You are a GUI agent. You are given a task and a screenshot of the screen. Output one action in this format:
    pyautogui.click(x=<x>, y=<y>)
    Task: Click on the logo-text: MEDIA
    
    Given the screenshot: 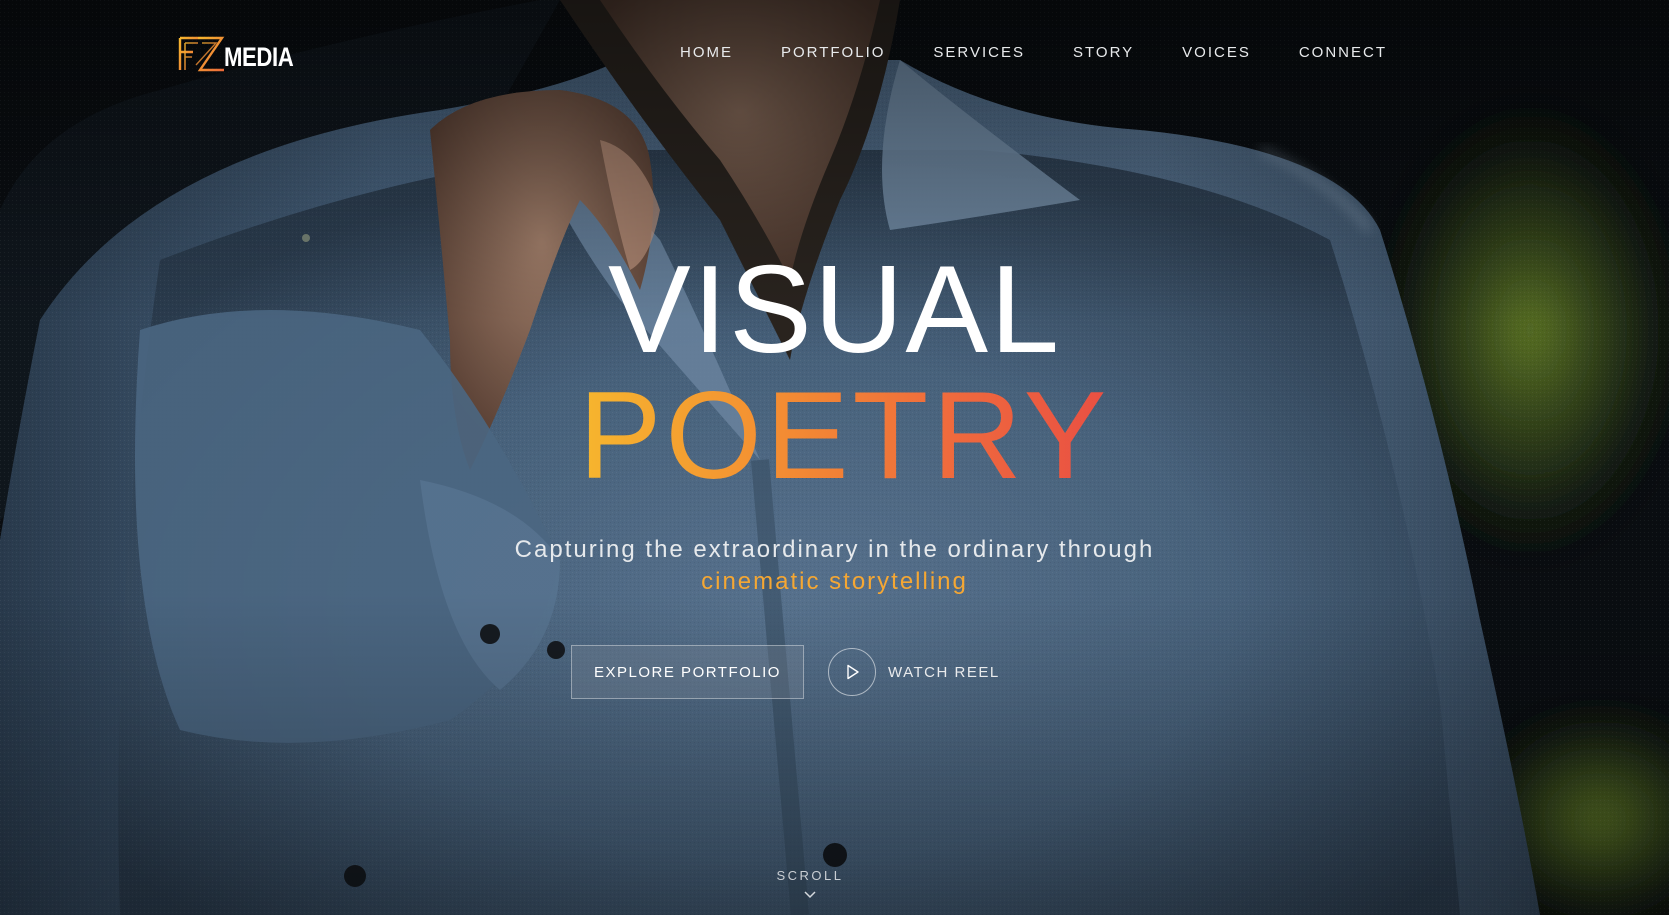 What is the action you would take?
    pyautogui.click(x=259, y=56)
    